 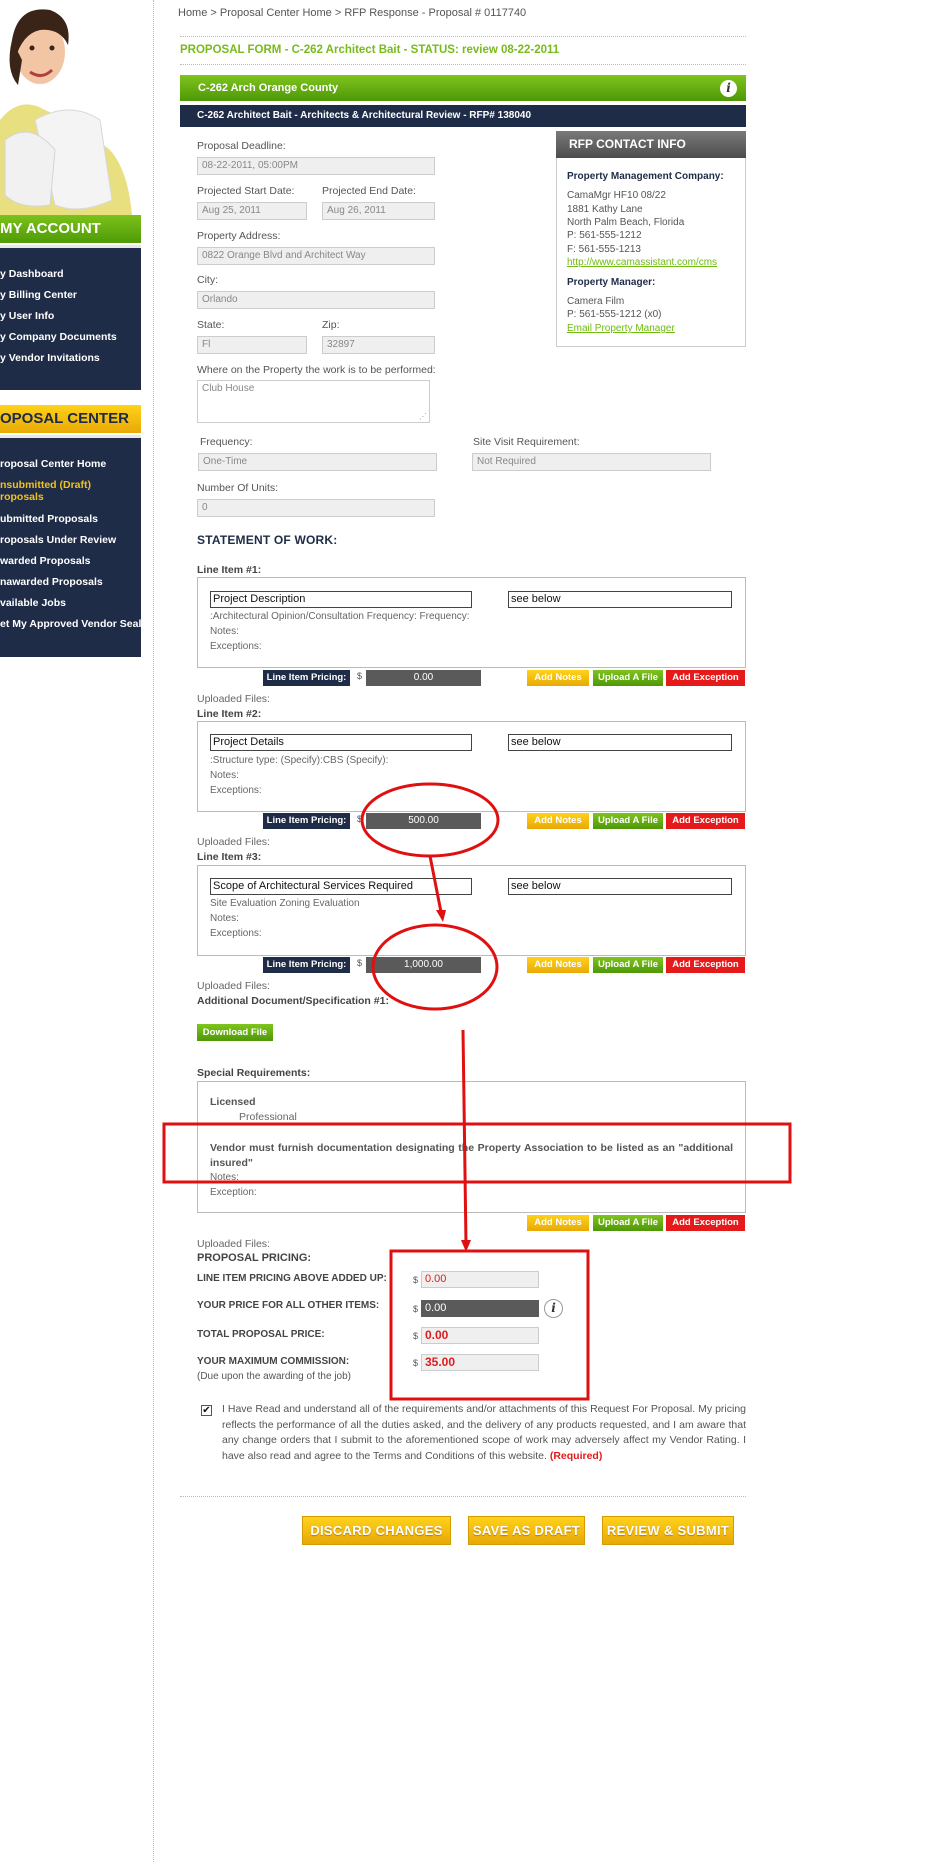 What do you see at coordinates (207, 280) in the screenshot?
I see `city-label: City:` at bounding box center [207, 280].